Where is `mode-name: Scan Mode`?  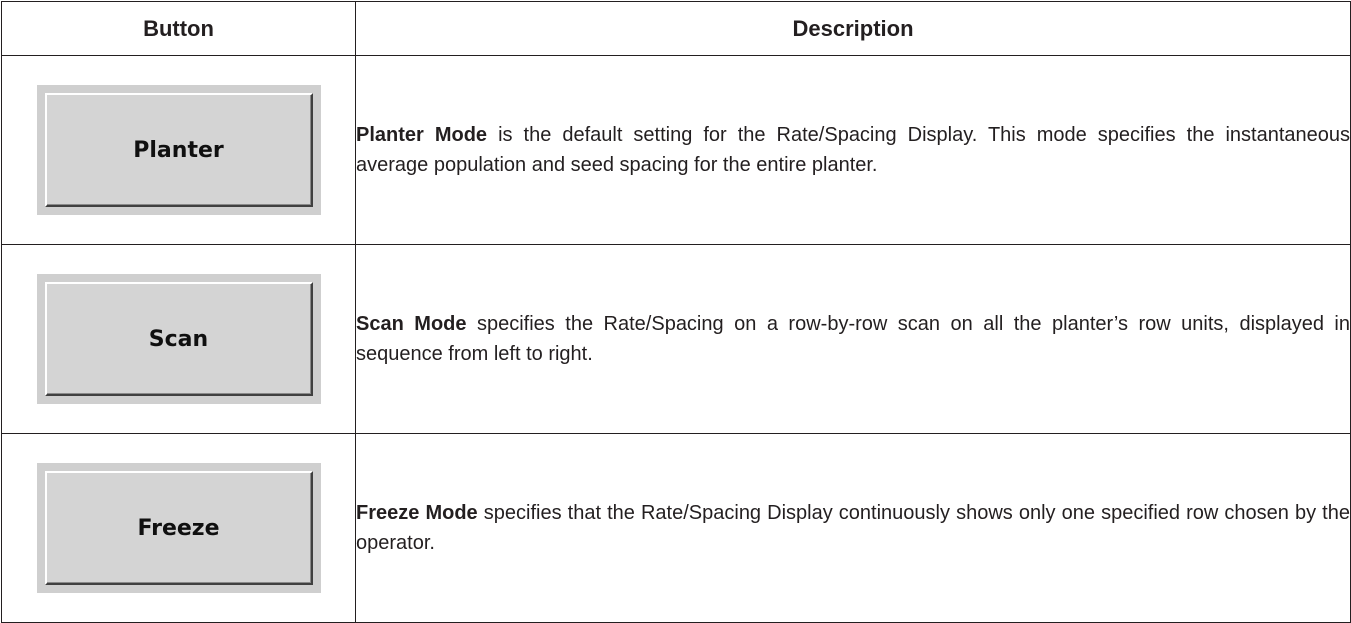
mode-name: Scan Mode is located at coordinates (411, 324).